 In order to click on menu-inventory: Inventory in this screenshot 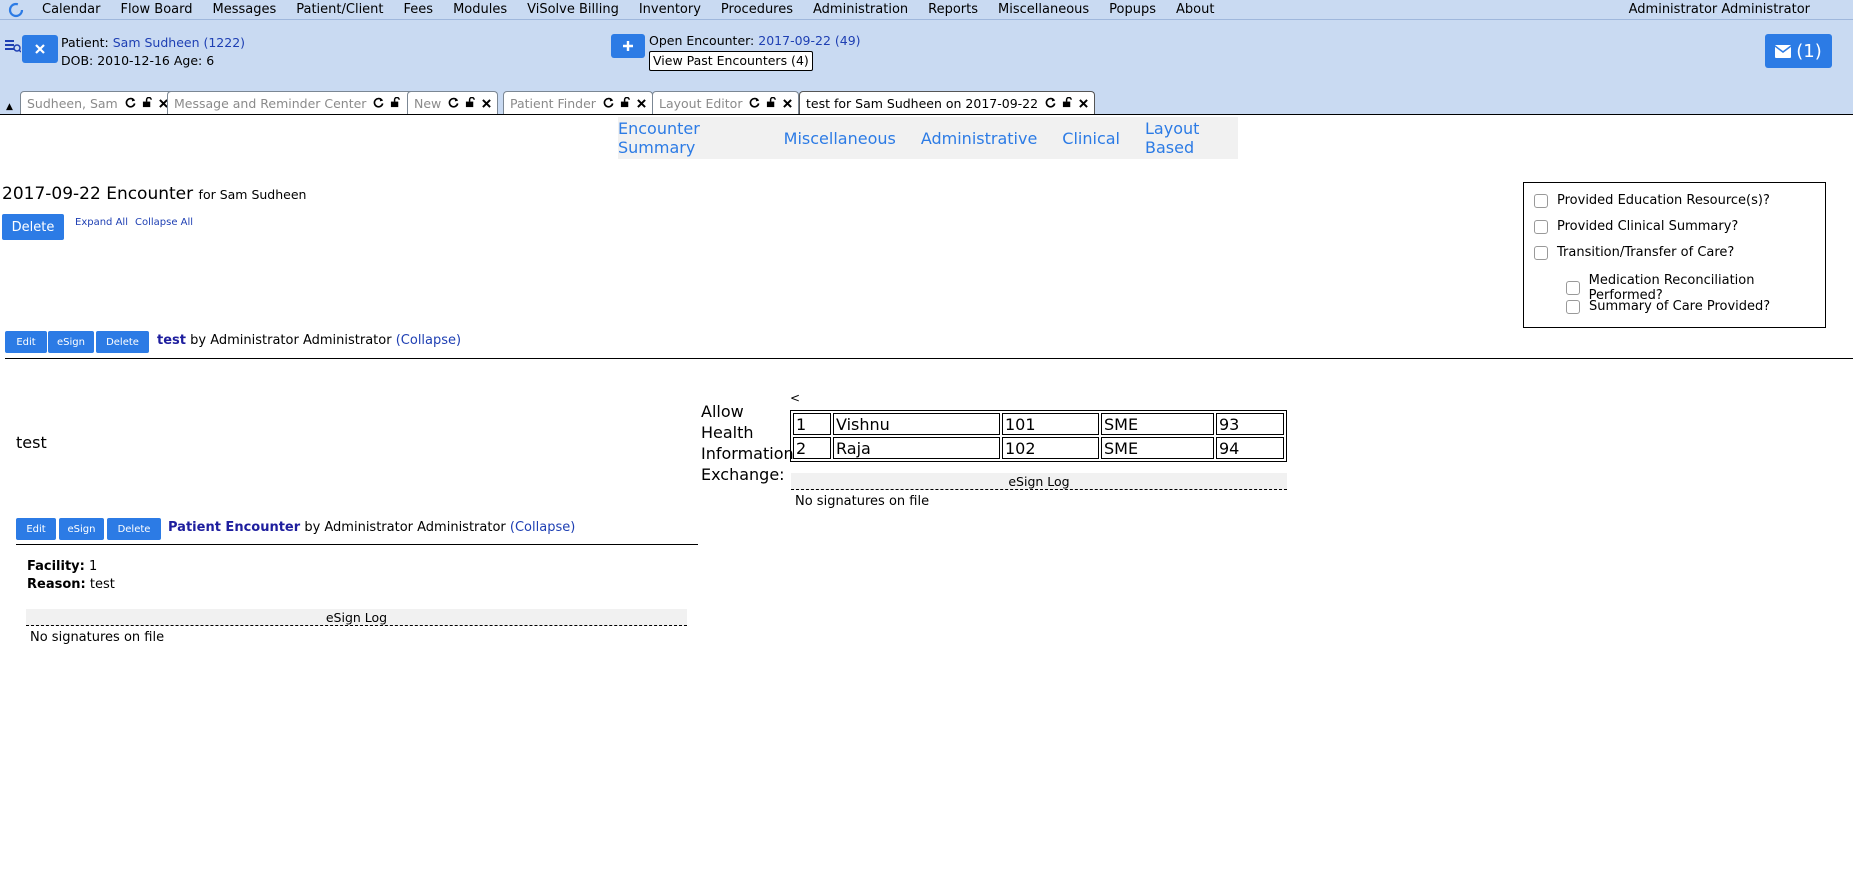, I will do `click(670, 9)`.